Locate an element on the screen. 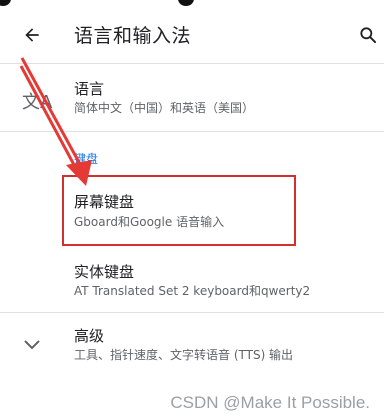  divider is located at coordinates (192, 131).